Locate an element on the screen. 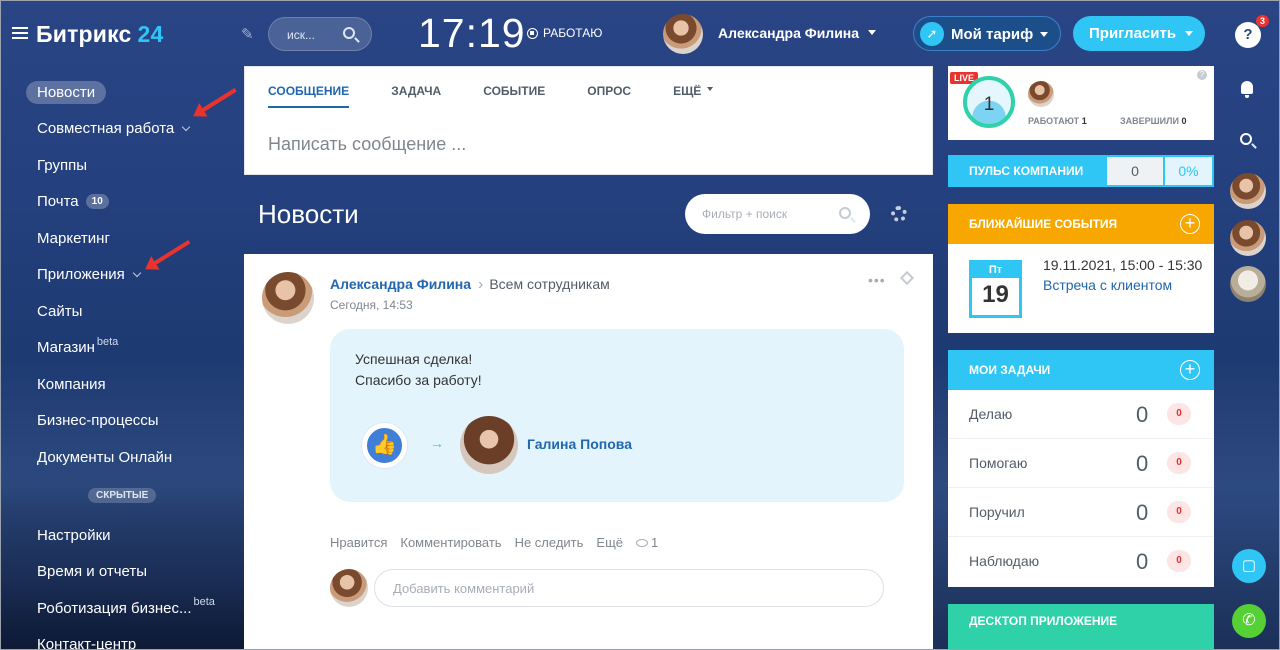  desktop-app-widget: ДЕСКТОП ПРИЛОЖЕНИЕ is located at coordinates (1081, 627).